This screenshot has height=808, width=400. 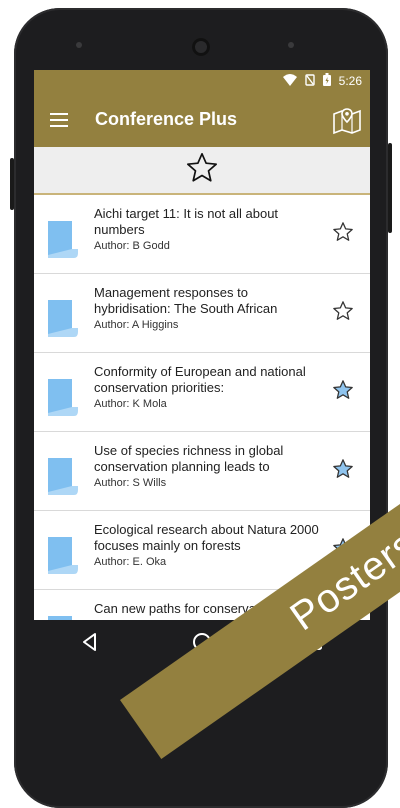 What do you see at coordinates (12, 184) in the screenshot?
I see `power-button` at bounding box center [12, 184].